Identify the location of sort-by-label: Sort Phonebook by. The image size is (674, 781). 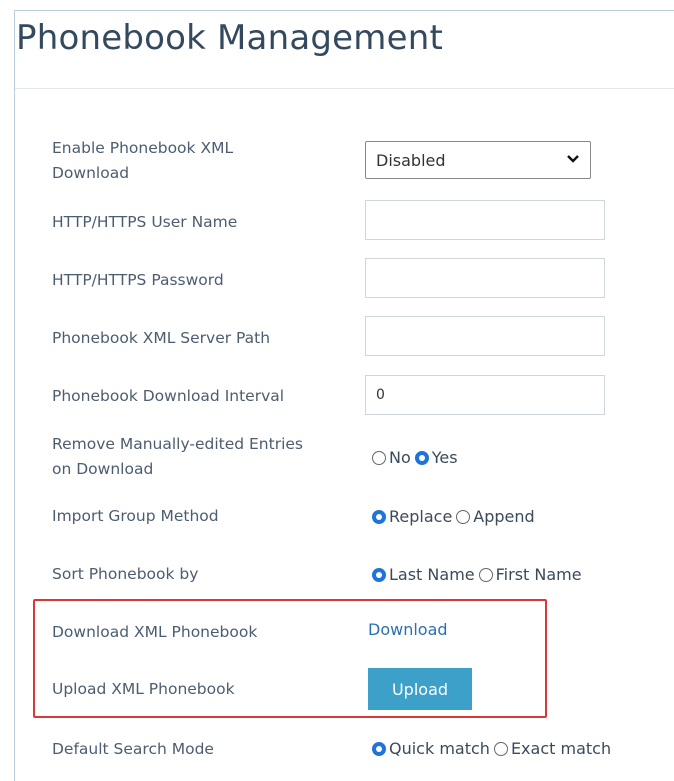
(125, 574).